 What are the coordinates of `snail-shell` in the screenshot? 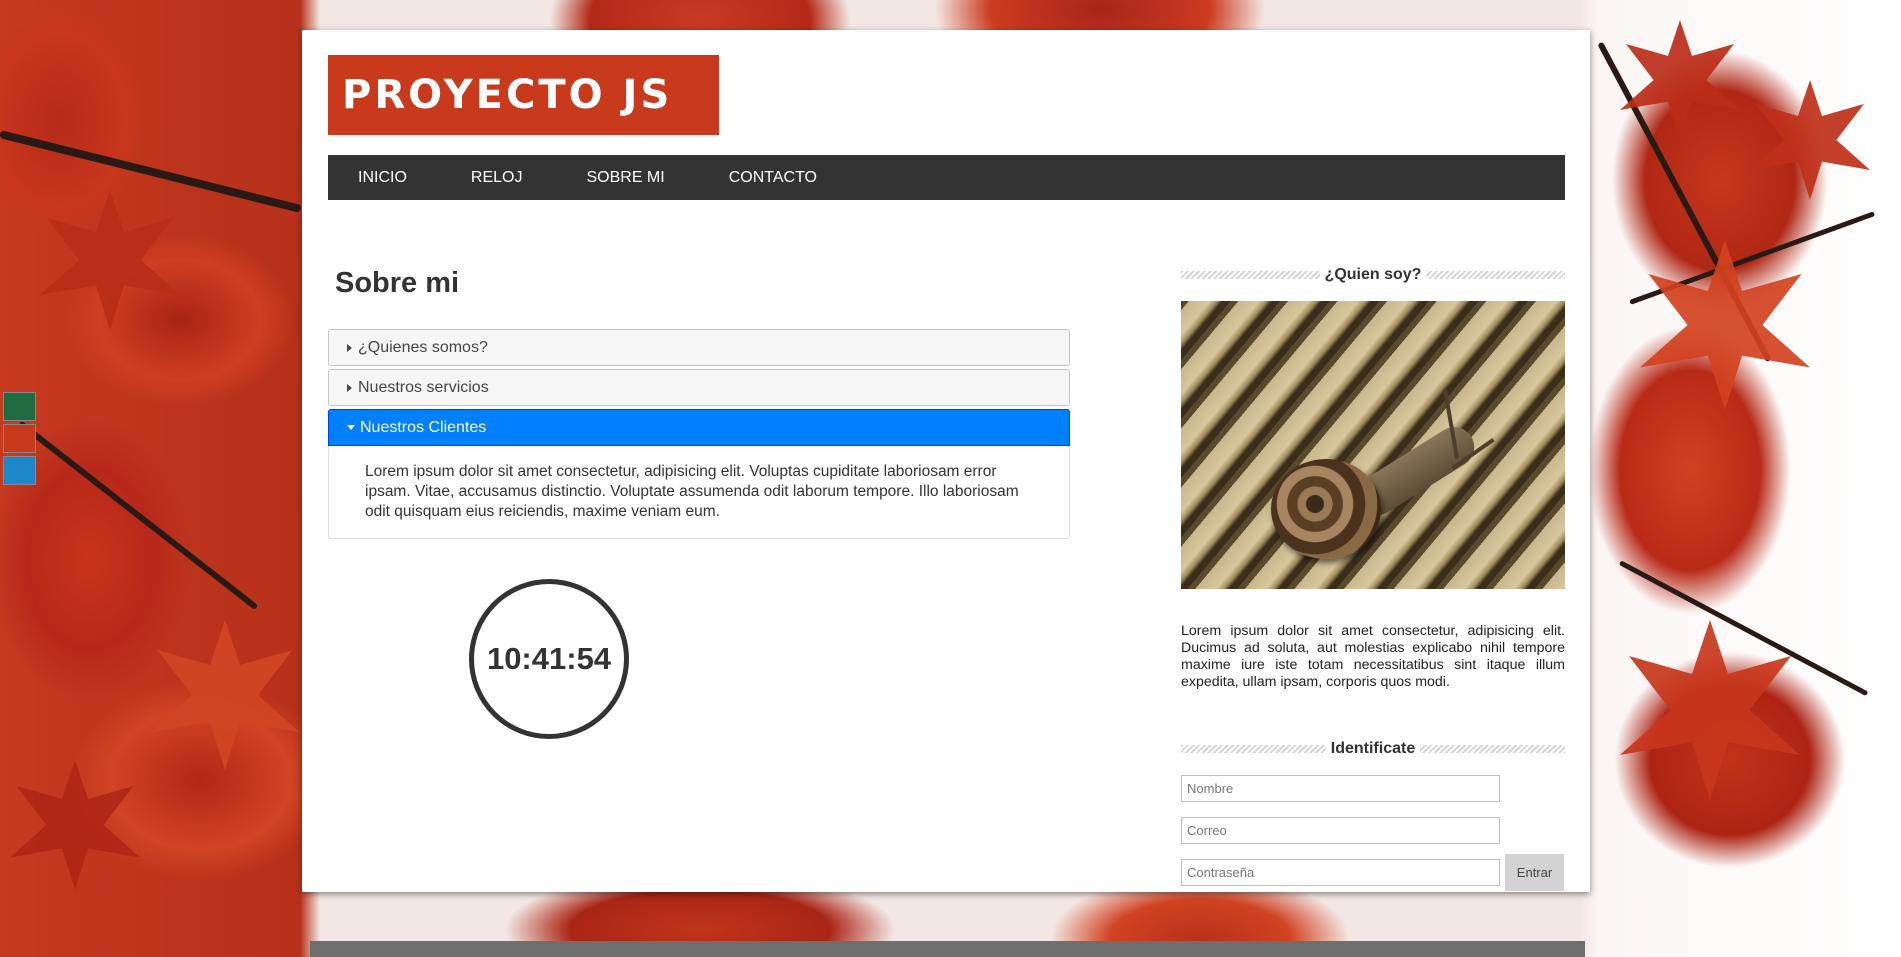 It's located at (1326, 509).